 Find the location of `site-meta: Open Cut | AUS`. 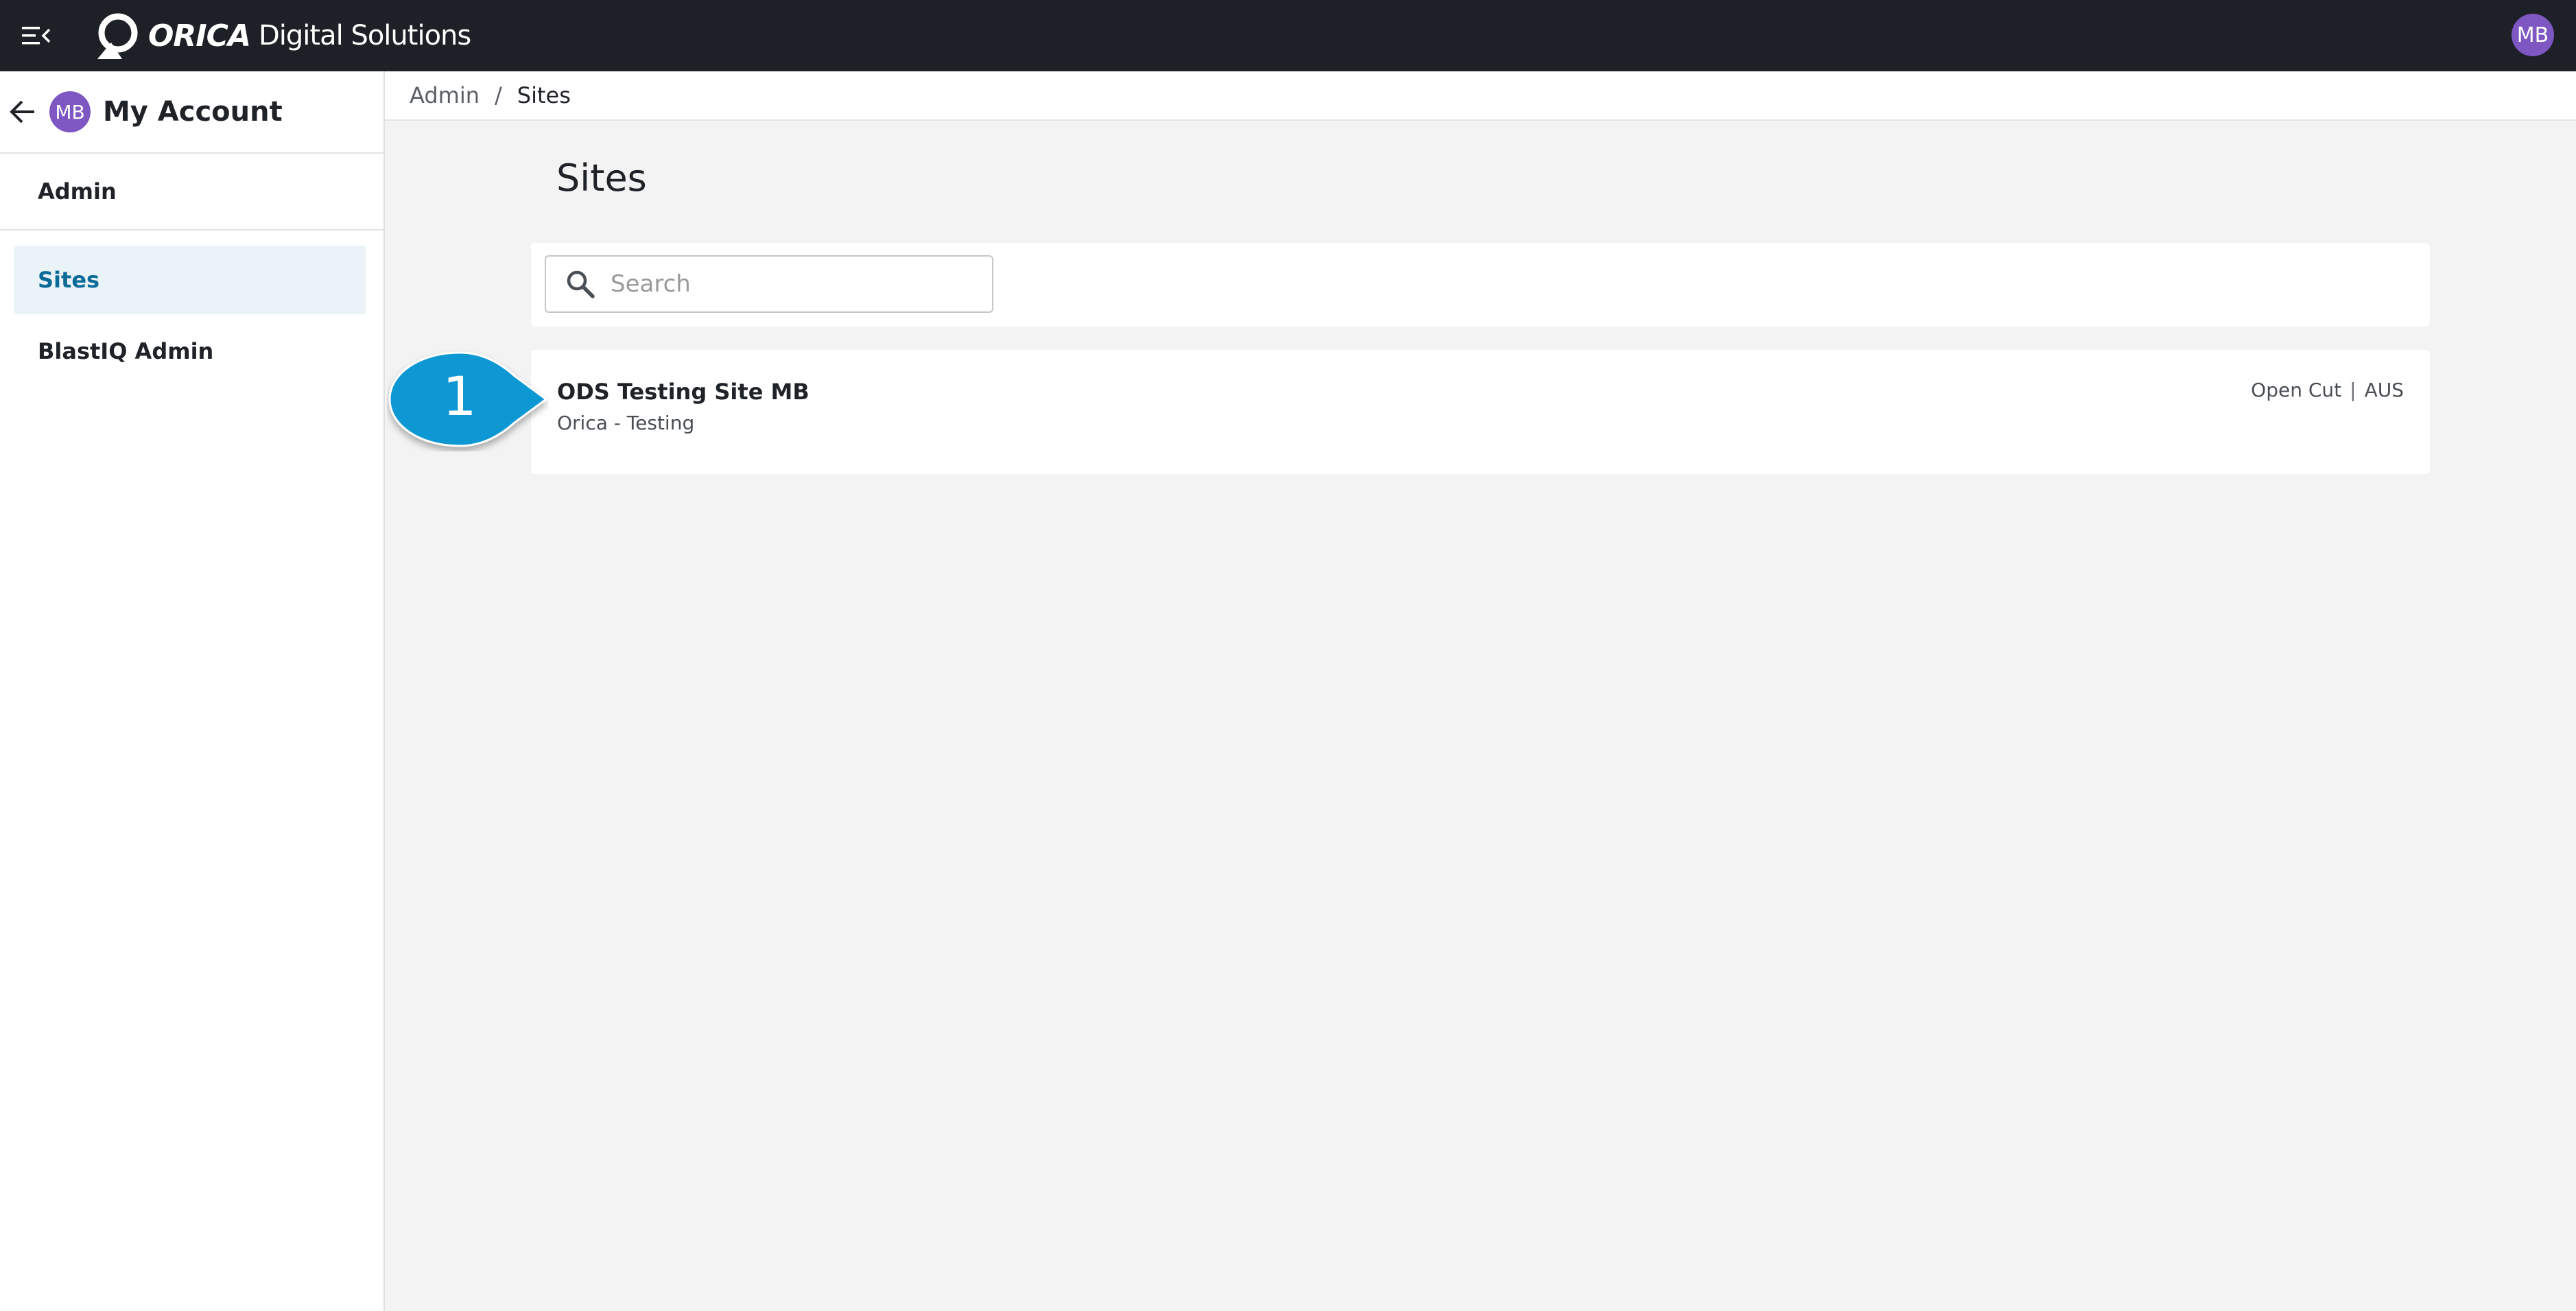

site-meta: Open Cut | AUS is located at coordinates (2327, 390).